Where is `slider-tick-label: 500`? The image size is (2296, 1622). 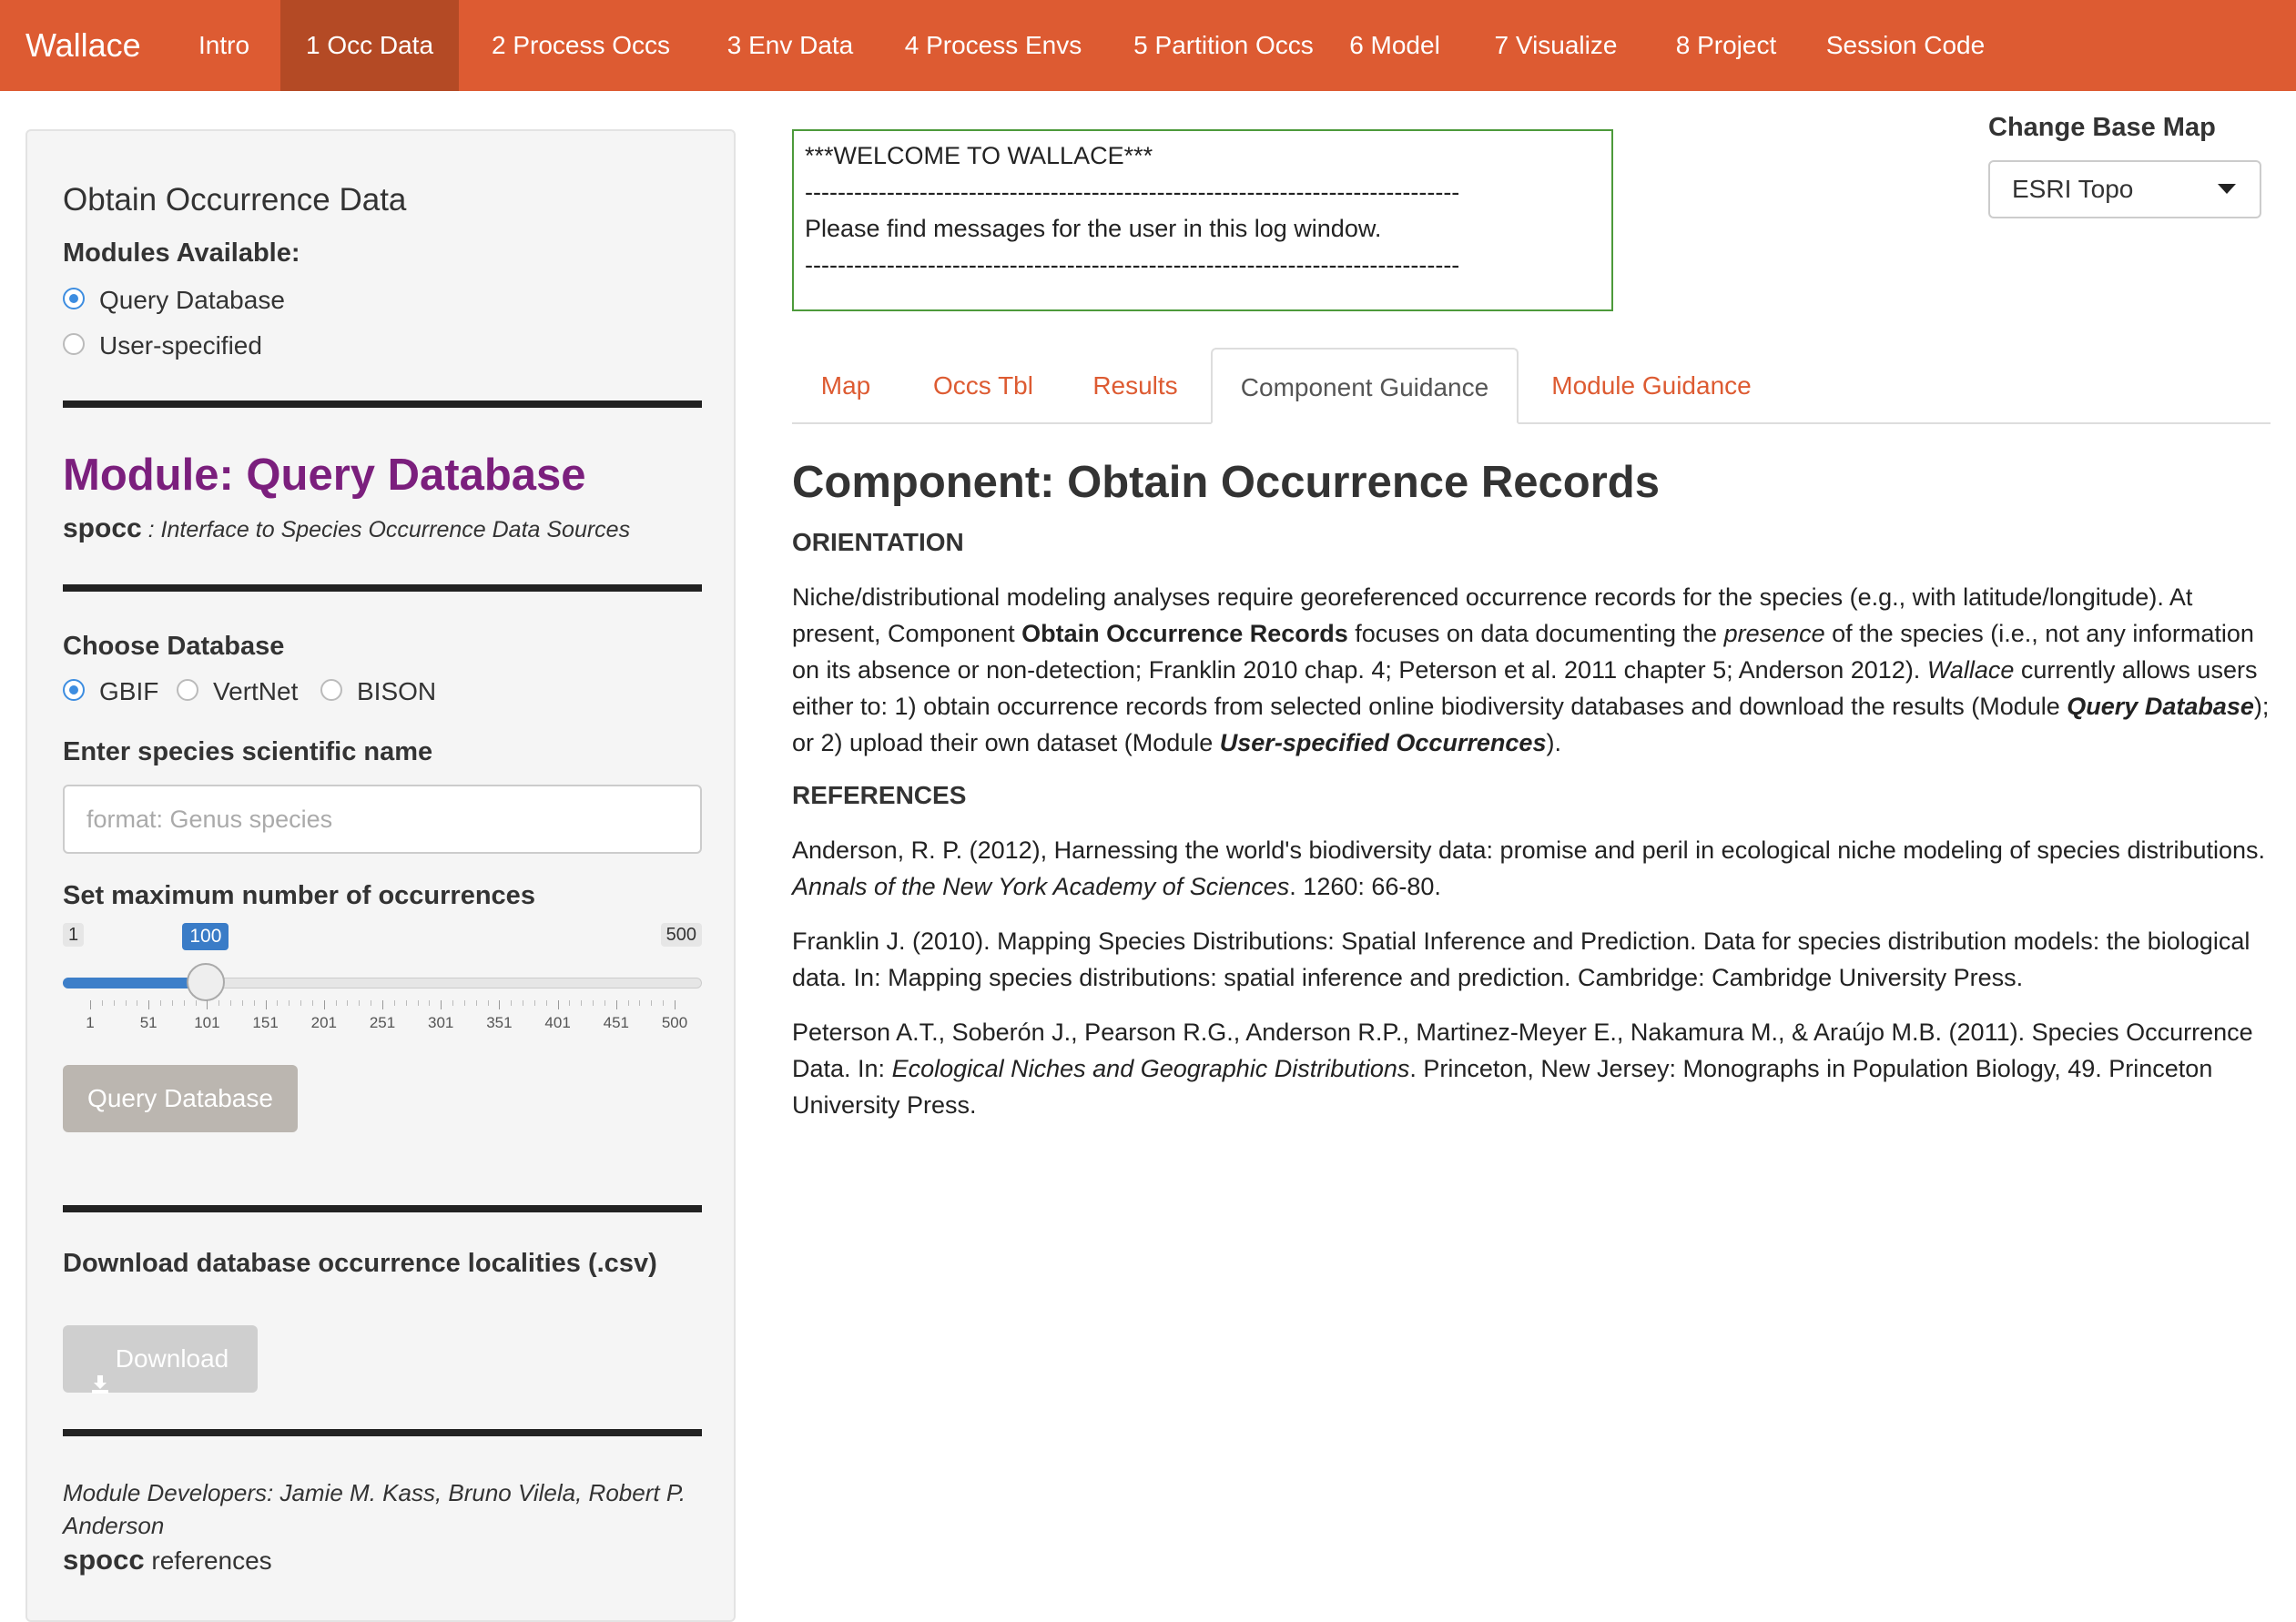 slider-tick-label: 500 is located at coordinates (674, 1022).